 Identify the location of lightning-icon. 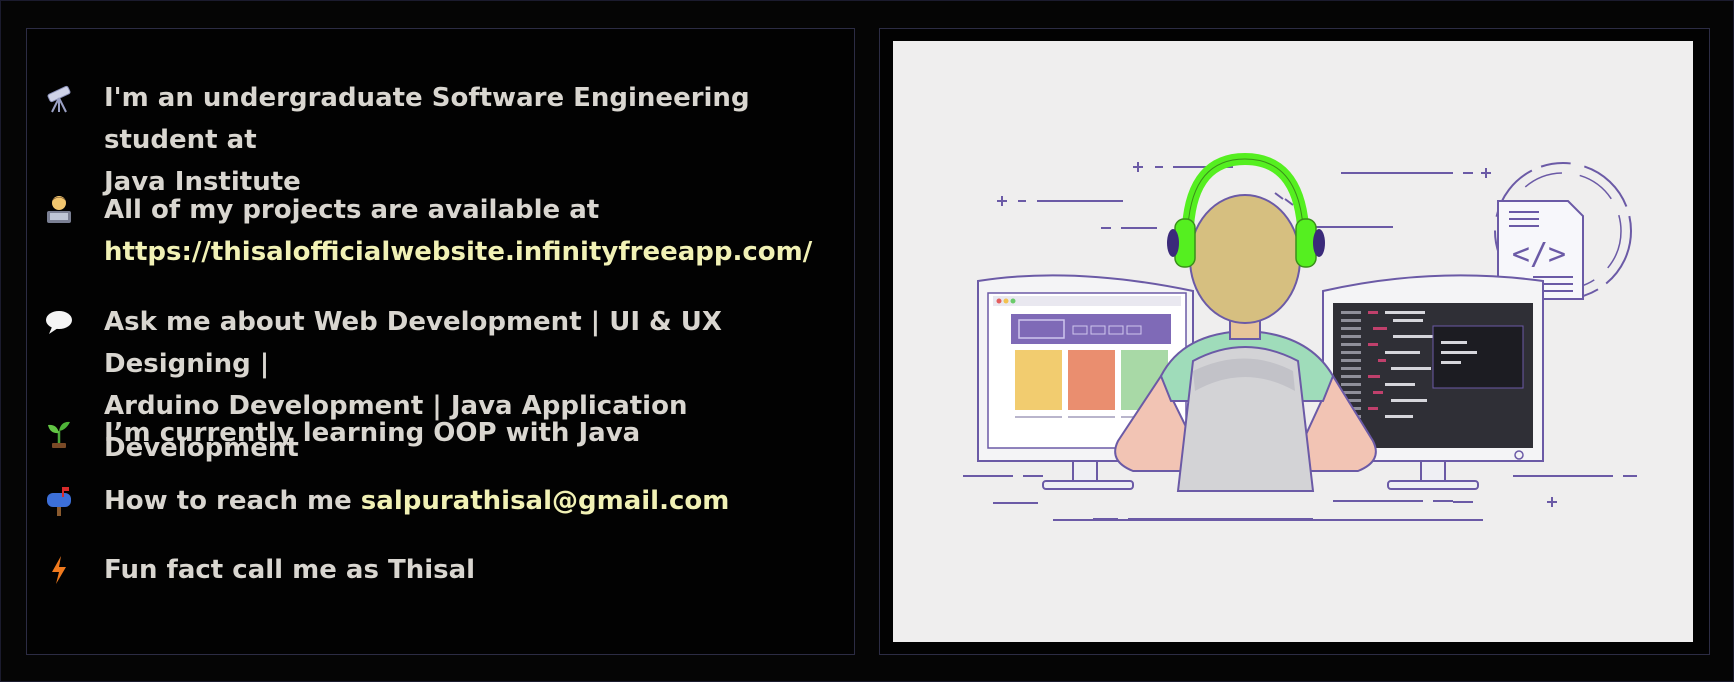
(59, 570).